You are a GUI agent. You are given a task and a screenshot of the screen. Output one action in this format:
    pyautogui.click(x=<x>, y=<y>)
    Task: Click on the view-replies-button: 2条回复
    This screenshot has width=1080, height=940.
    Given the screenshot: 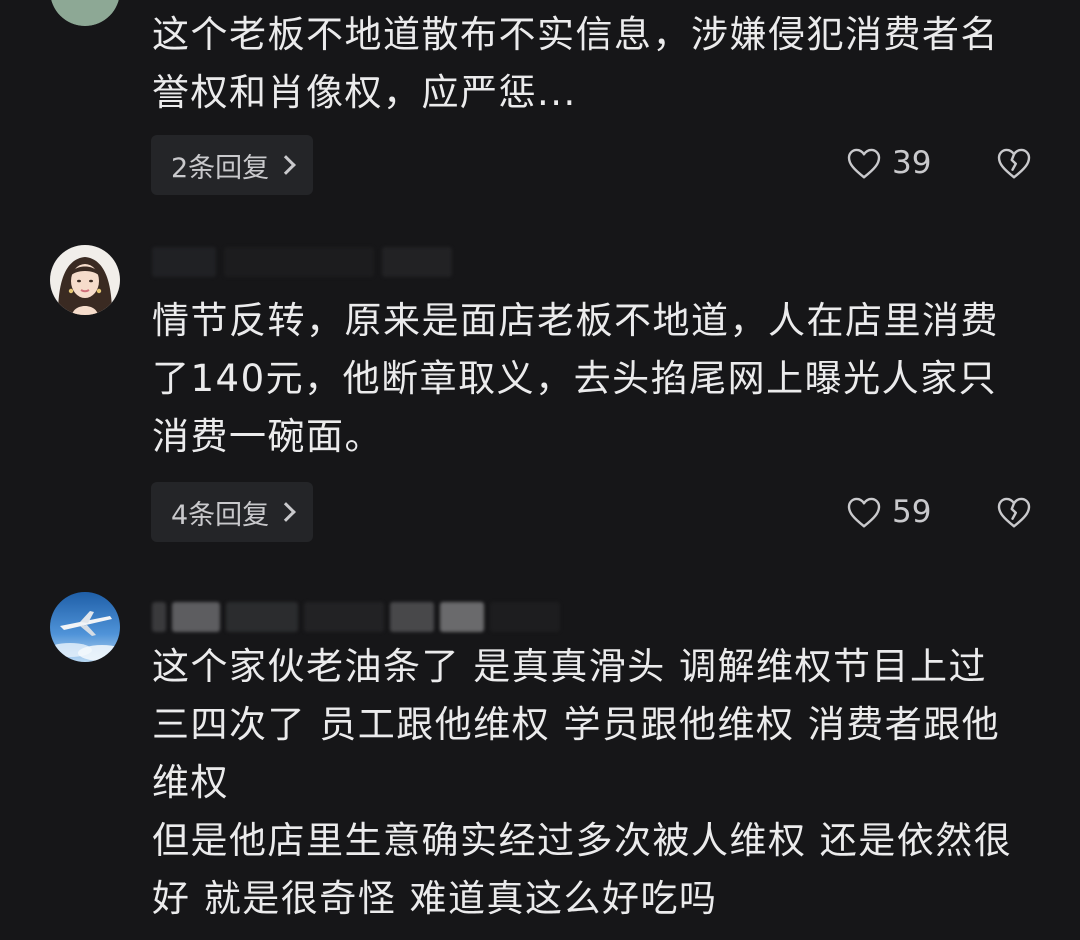 What is the action you would take?
    pyautogui.click(x=232, y=165)
    